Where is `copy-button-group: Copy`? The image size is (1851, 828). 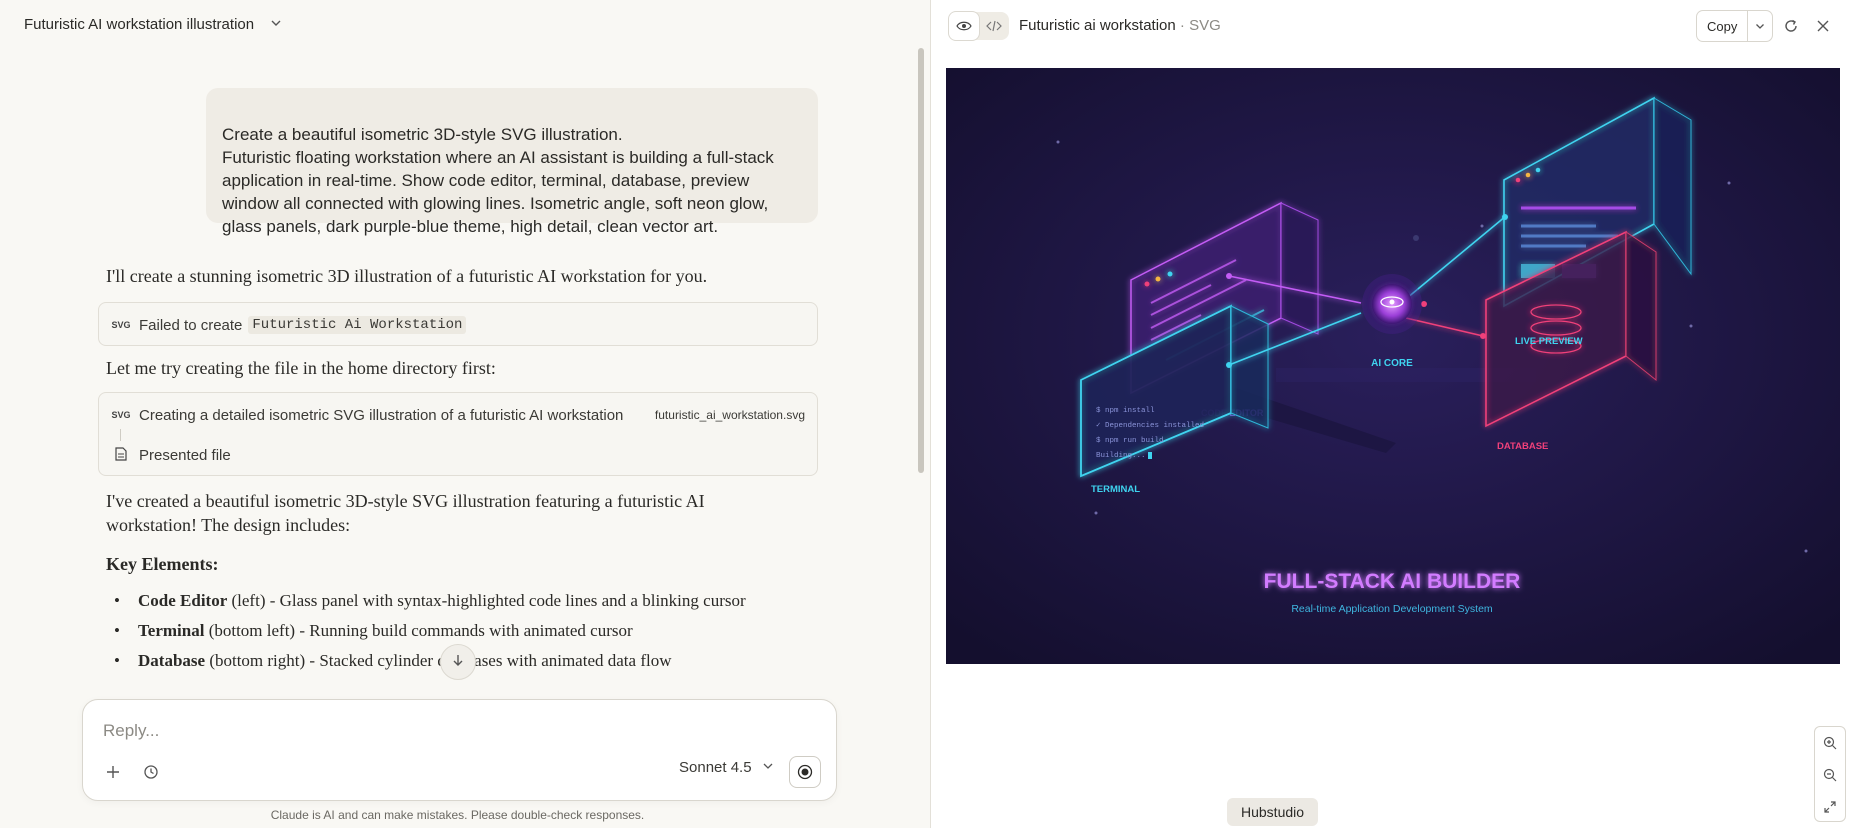
copy-button-group: Copy is located at coordinates (1735, 26).